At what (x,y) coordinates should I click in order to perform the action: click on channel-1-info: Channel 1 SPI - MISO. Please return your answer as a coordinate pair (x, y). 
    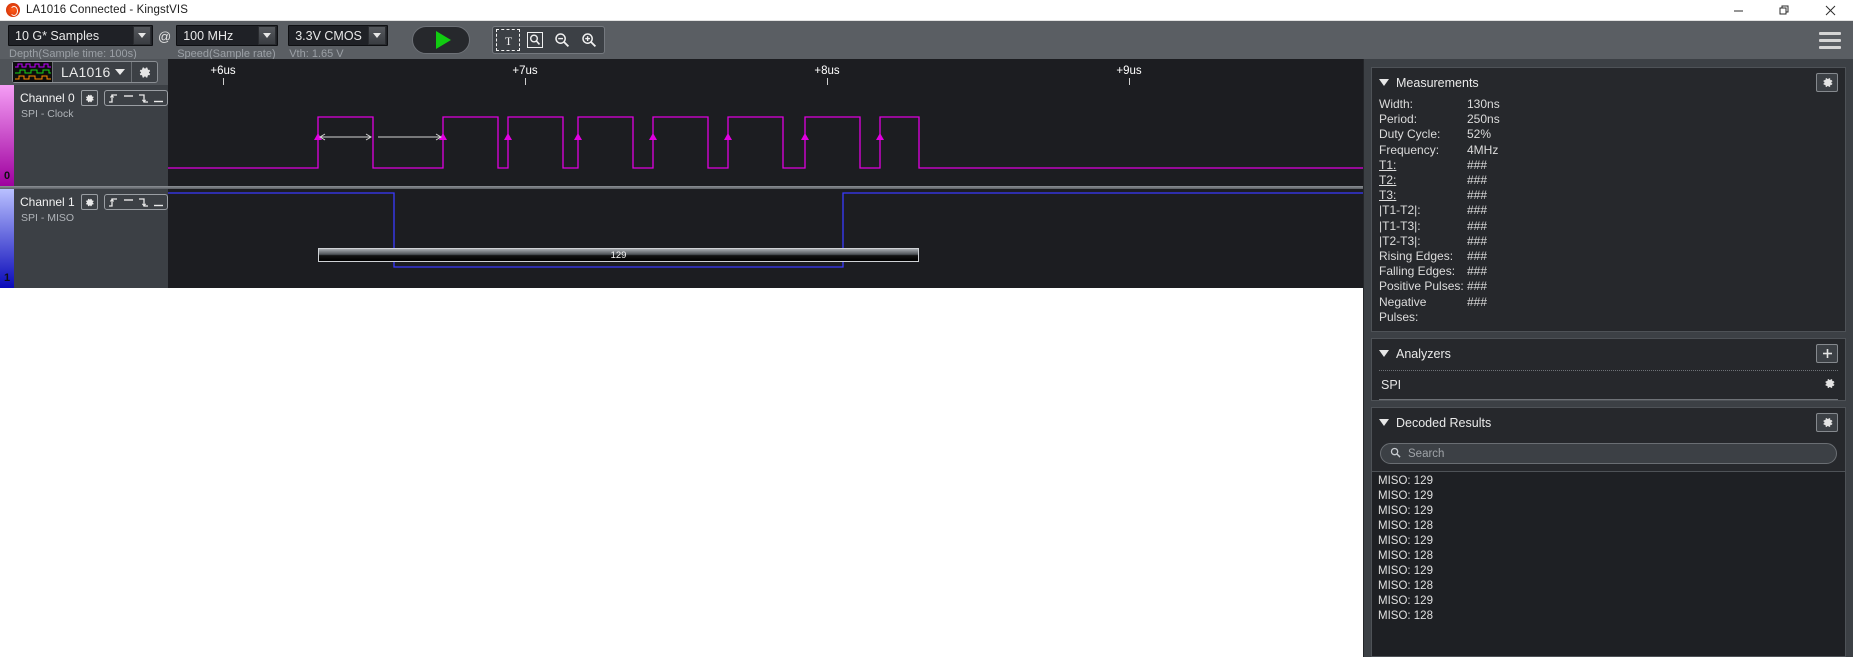
    Looking at the image, I should click on (91, 238).